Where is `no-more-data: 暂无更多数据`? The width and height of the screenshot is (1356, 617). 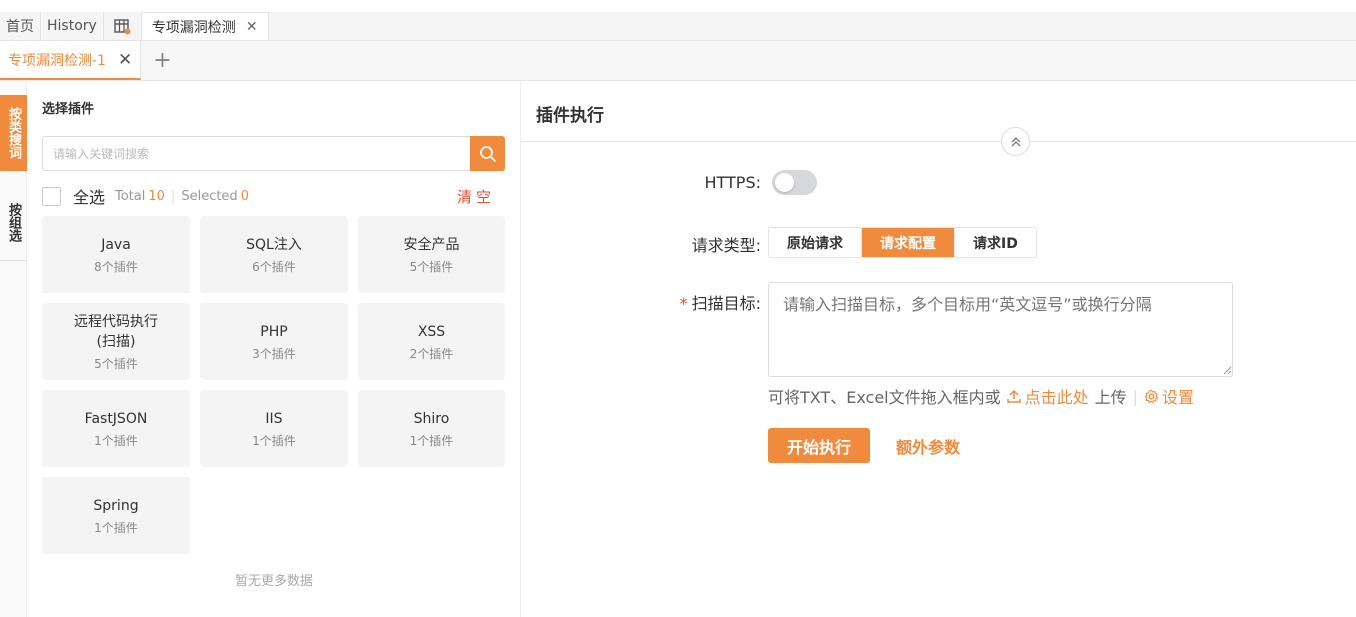 no-more-data: 暂无更多数据 is located at coordinates (273, 581).